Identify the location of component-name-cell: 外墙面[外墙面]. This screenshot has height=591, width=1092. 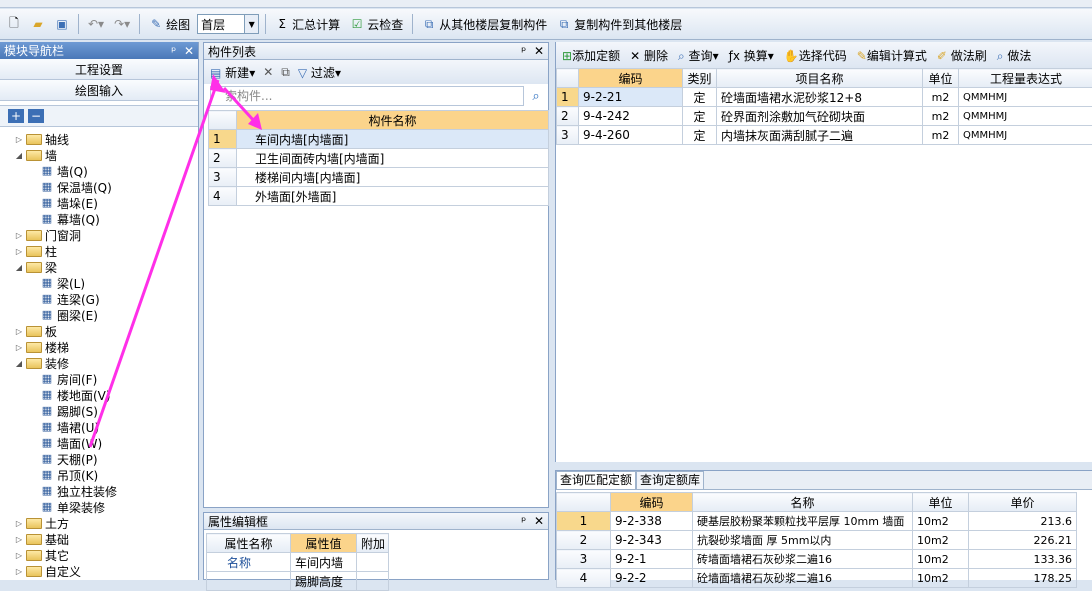
(393, 196).